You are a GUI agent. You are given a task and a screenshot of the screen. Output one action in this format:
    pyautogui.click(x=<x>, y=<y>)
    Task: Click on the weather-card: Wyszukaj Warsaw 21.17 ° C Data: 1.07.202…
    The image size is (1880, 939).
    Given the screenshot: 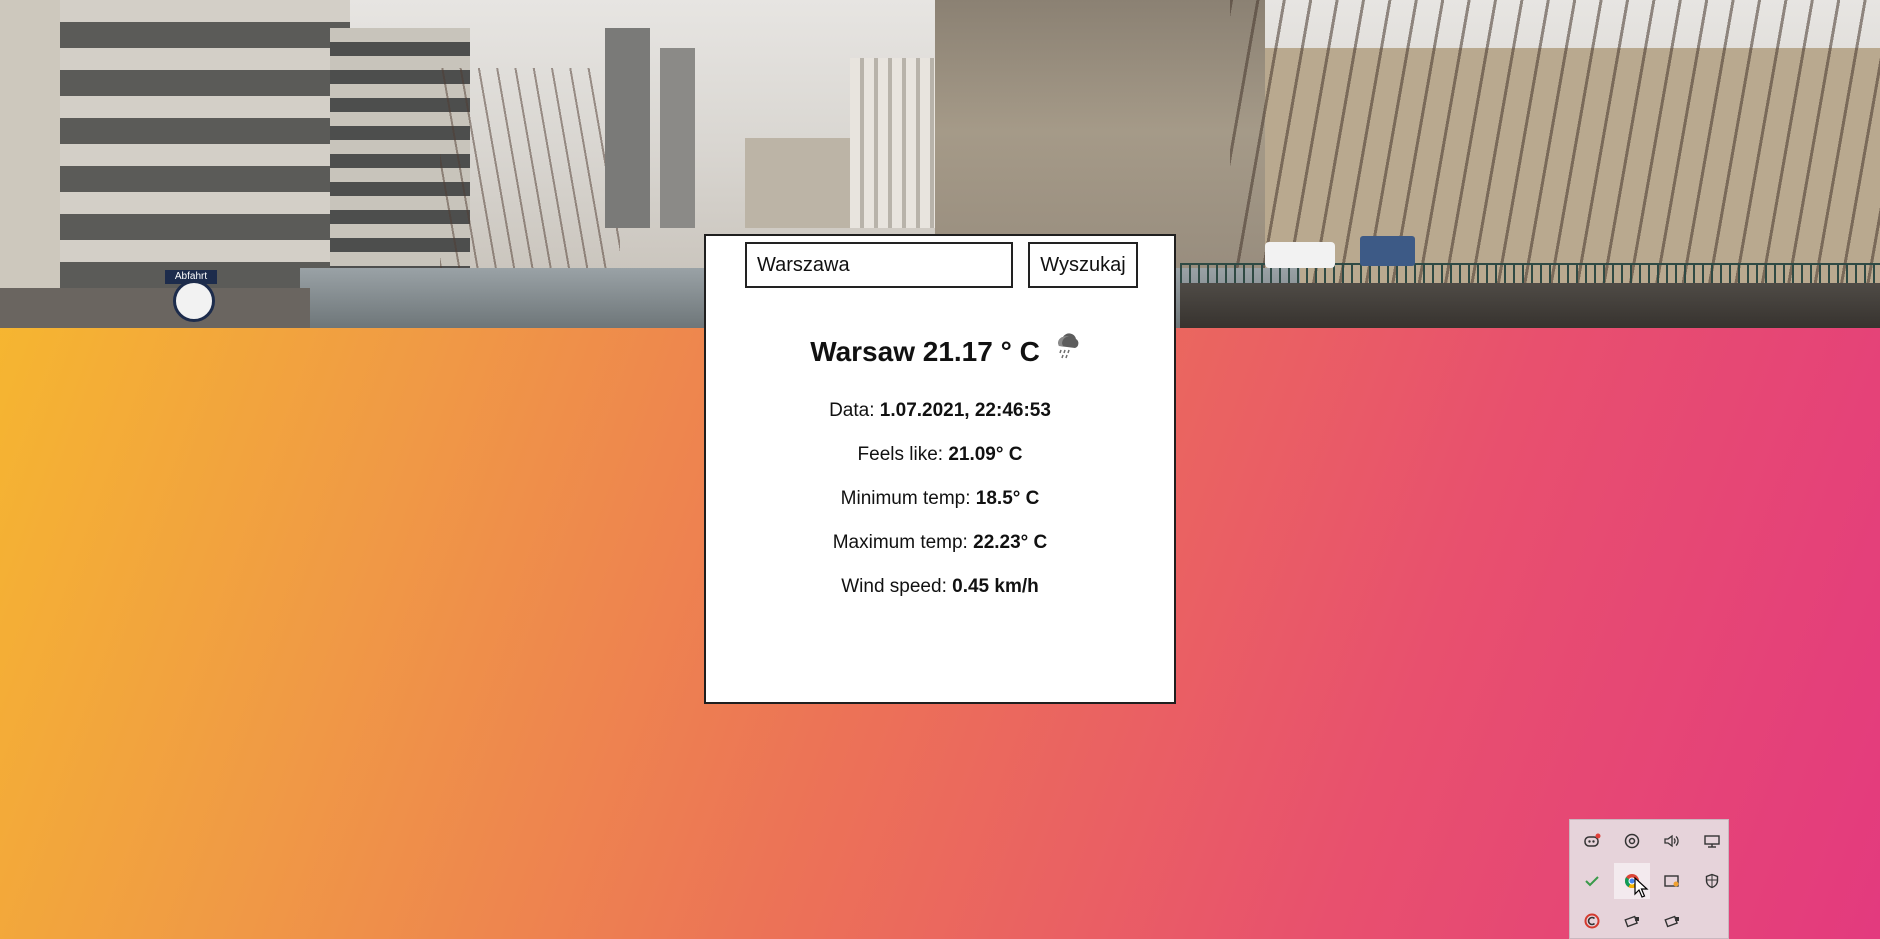 What is the action you would take?
    pyautogui.click(x=940, y=469)
    